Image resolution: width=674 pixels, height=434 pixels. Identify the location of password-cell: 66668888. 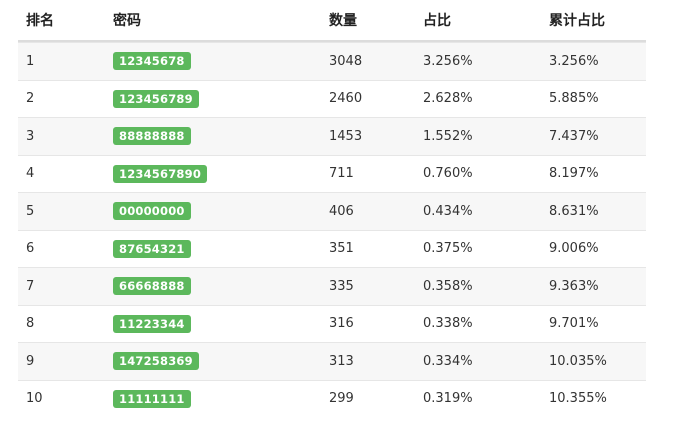
(221, 286).